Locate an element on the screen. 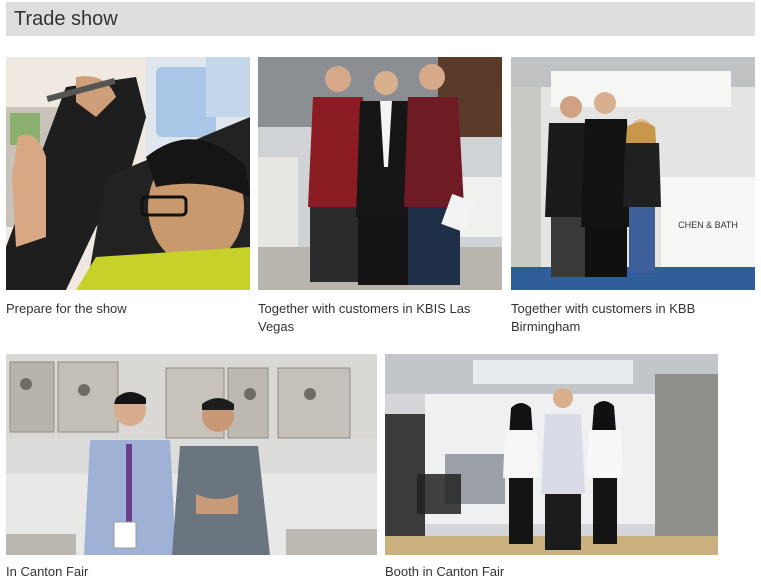 The height and width of the screenshot is (588, 761). kbb-photo: CHEN & BATH is located at coordinates (633, 173).